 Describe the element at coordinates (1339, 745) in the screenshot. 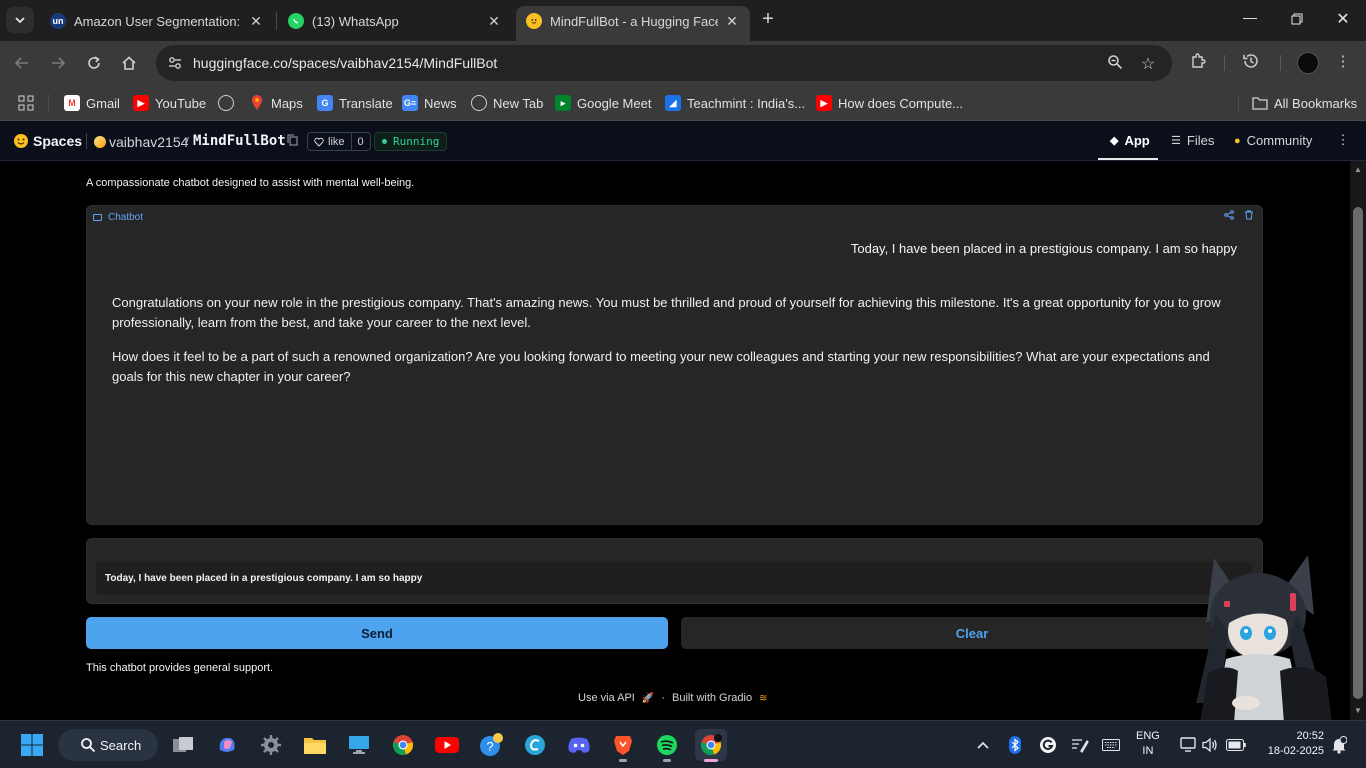

I see `notification-bell-icon` at that location.